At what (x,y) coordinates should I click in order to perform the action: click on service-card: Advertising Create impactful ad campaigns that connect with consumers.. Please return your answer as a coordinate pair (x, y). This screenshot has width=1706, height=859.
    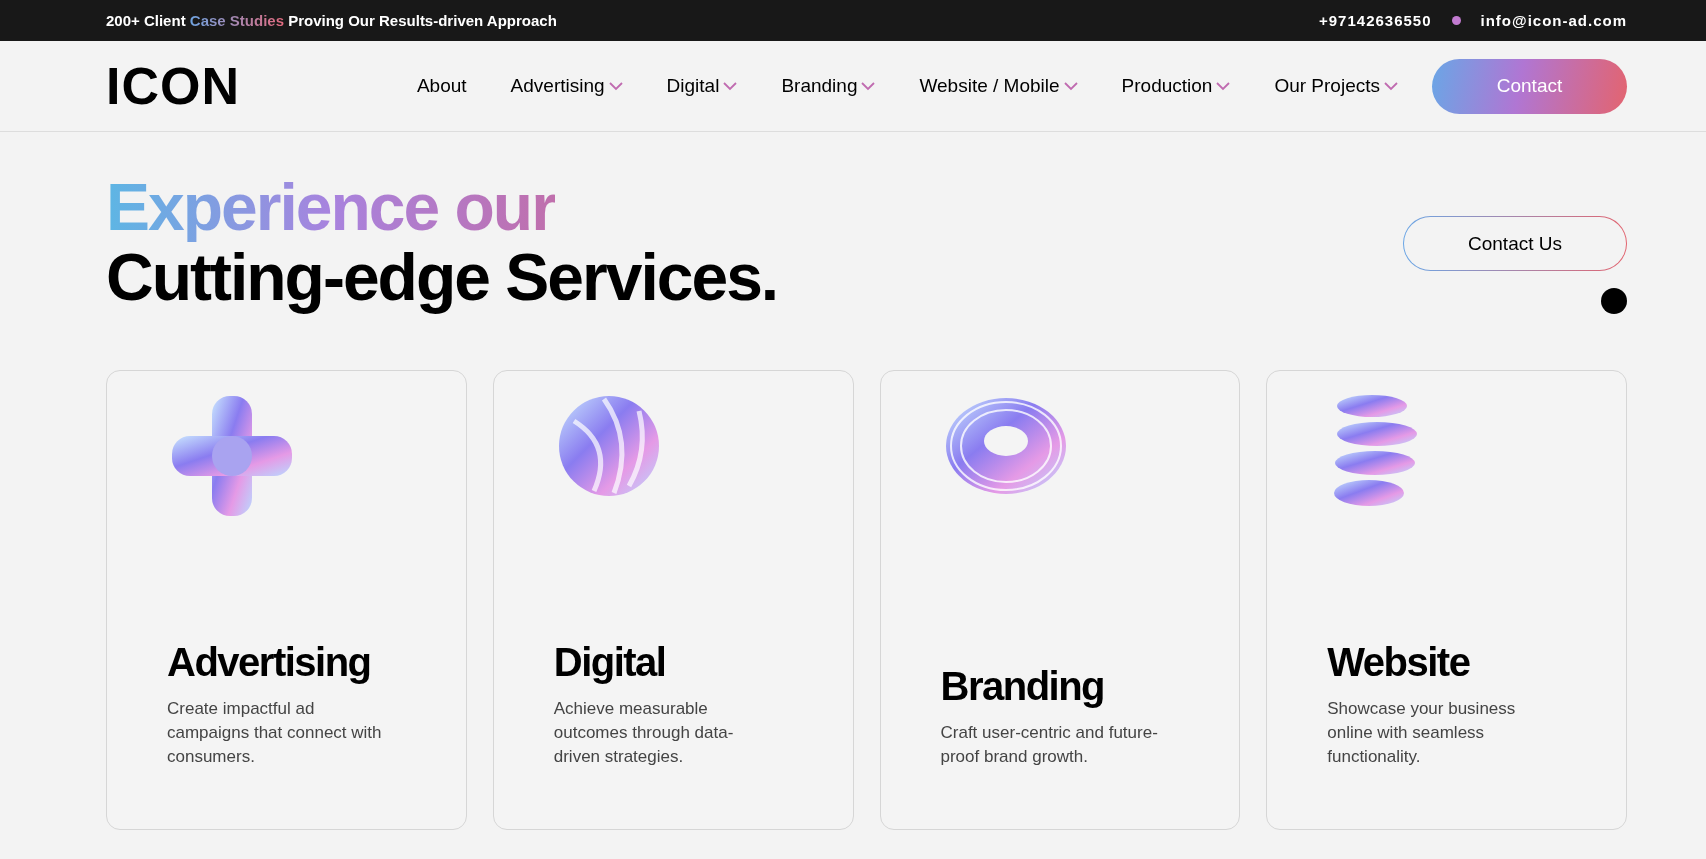
    Looking at the image, I should click on (286, 600).